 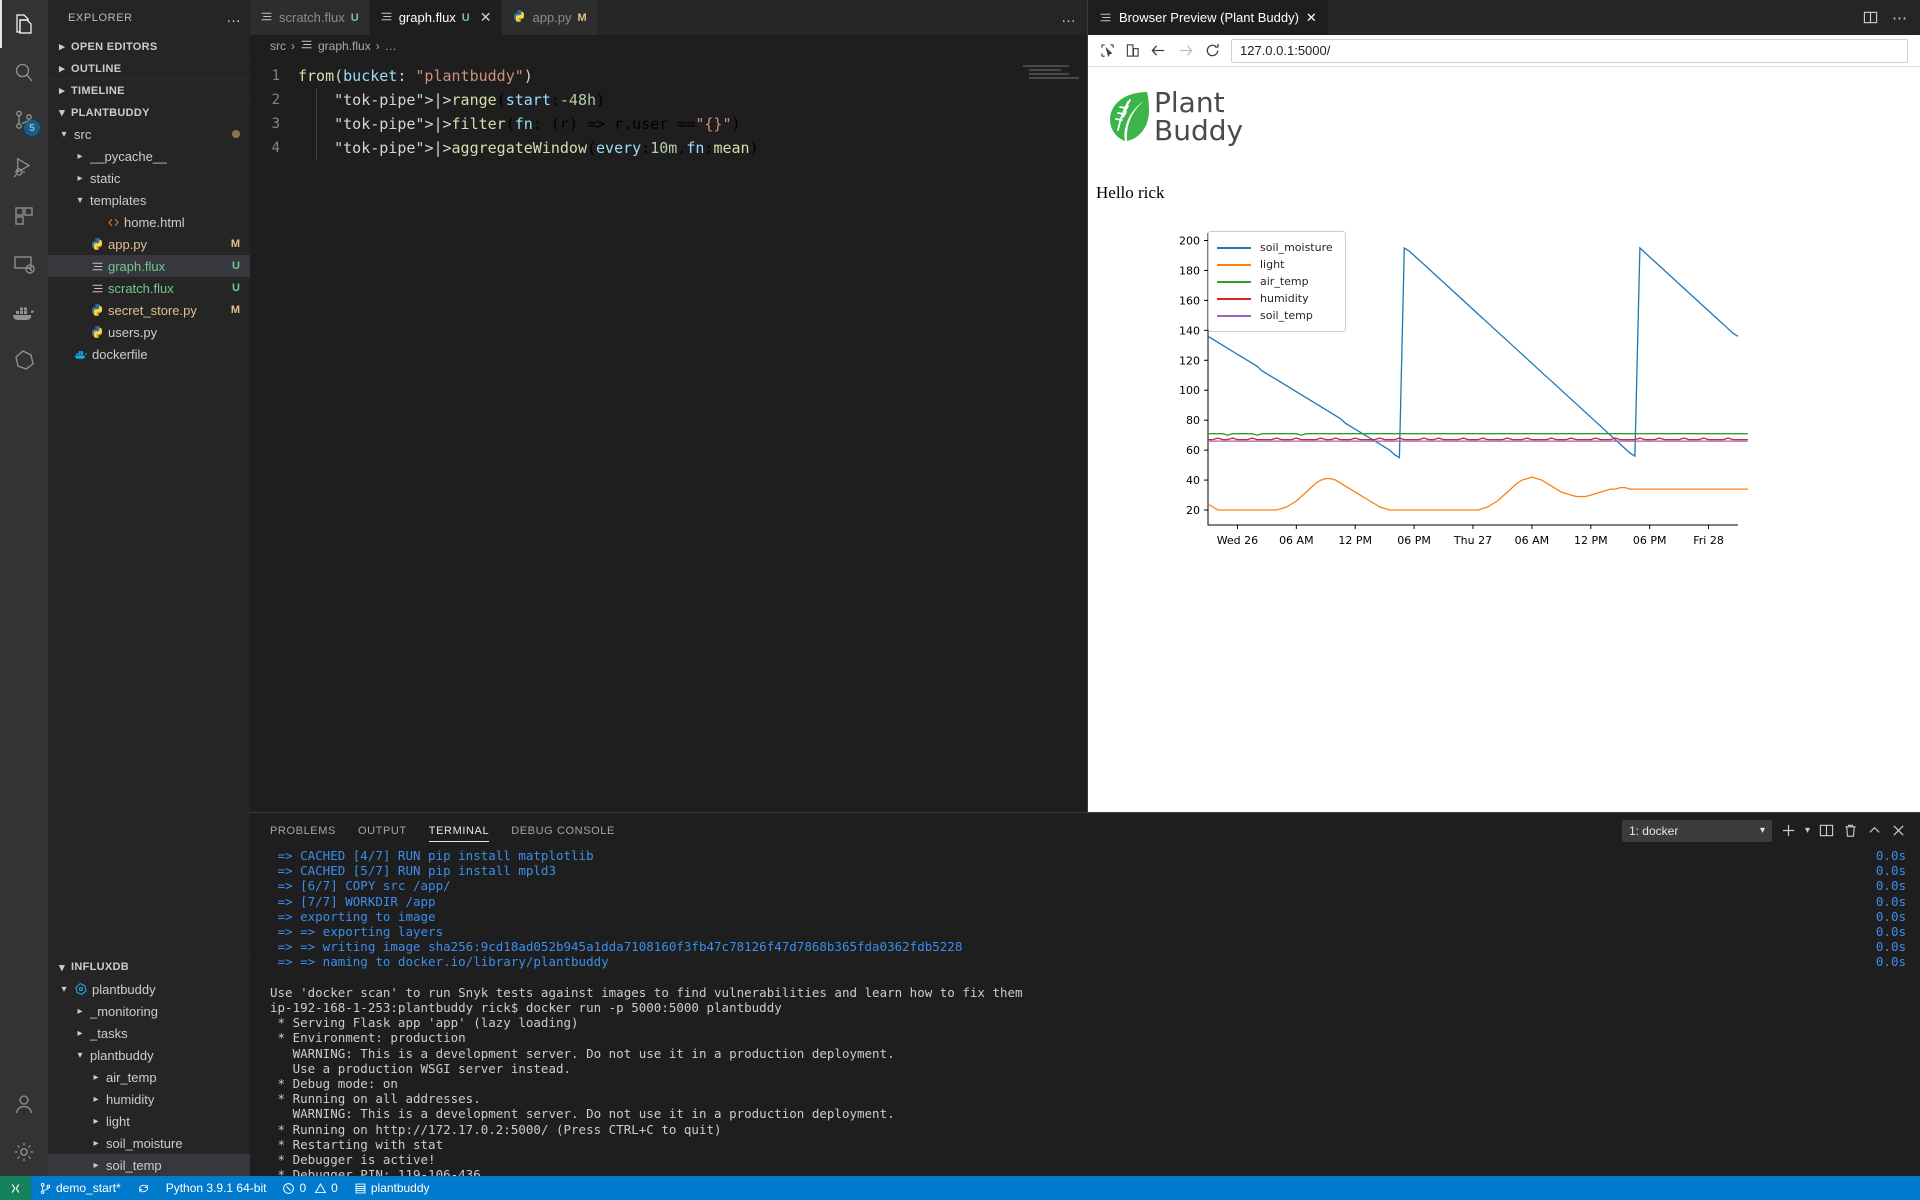 What do you see at coordinates (1788, 830) in the screenshot?
I see `add-terminal-icon` at bounding box center [1788, 830].